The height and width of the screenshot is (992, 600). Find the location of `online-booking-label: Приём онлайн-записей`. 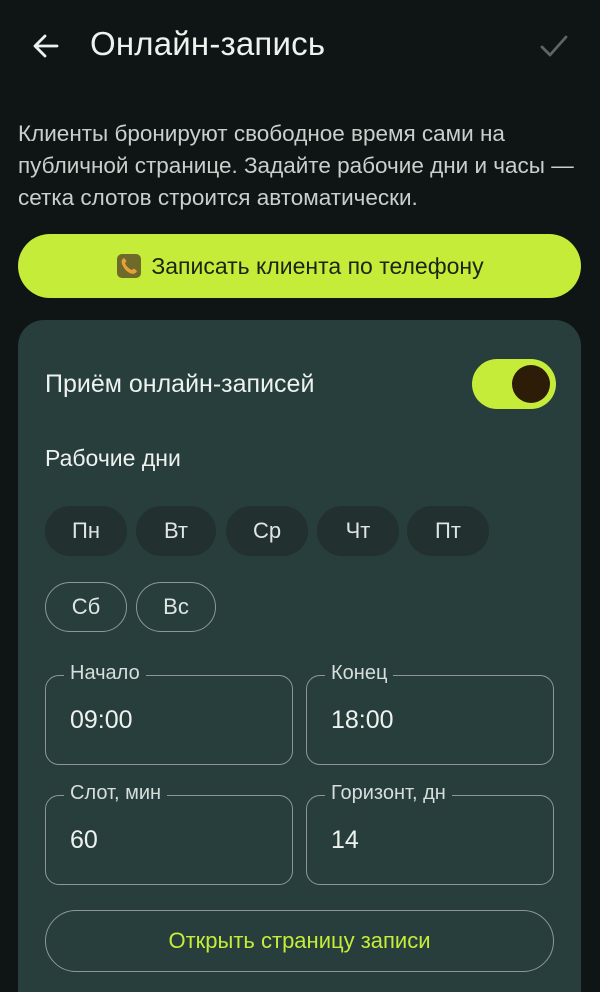

online-booking-label: Приём онлайн-записей is located at coordinates (180, 384).